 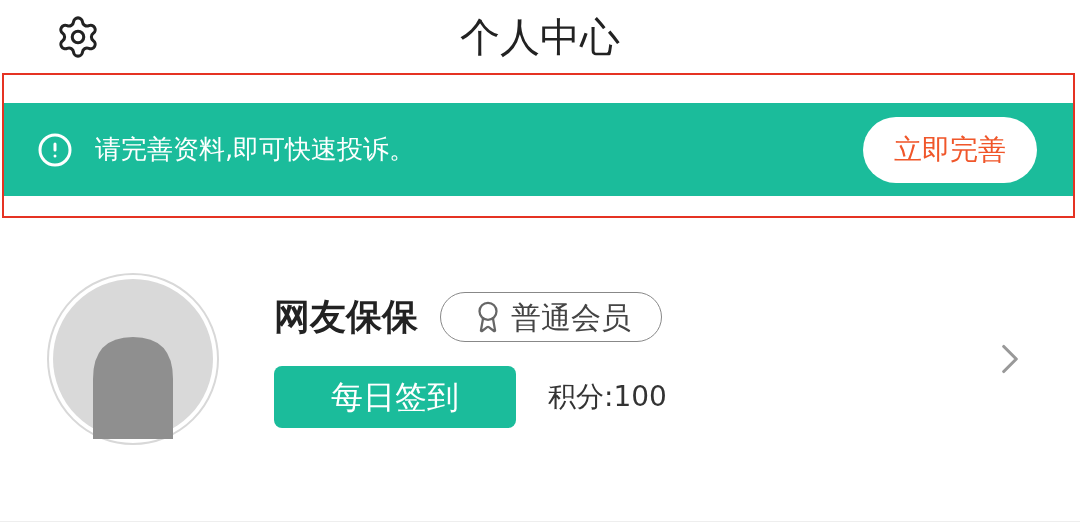 I want to click on alert-icon, so click(x=55, y=149).